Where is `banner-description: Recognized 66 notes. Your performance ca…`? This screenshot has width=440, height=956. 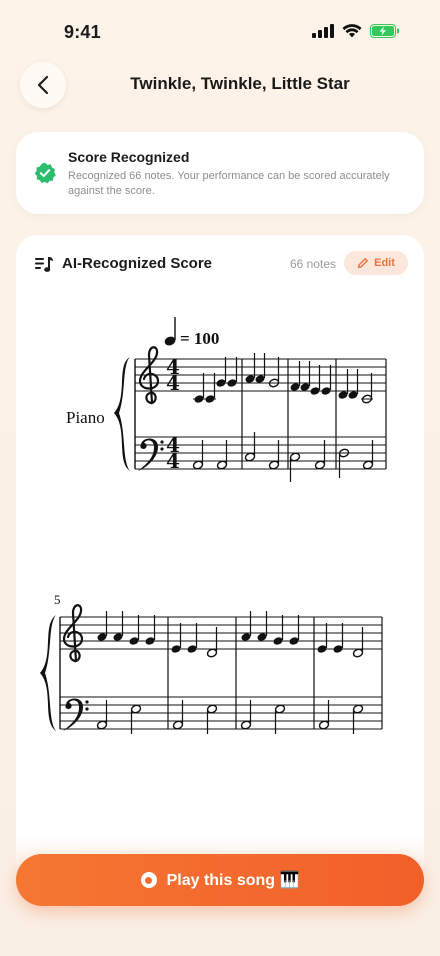 banner-description: Recognized 66 notes. Your performance ca… is located at coordinates (229, 183).